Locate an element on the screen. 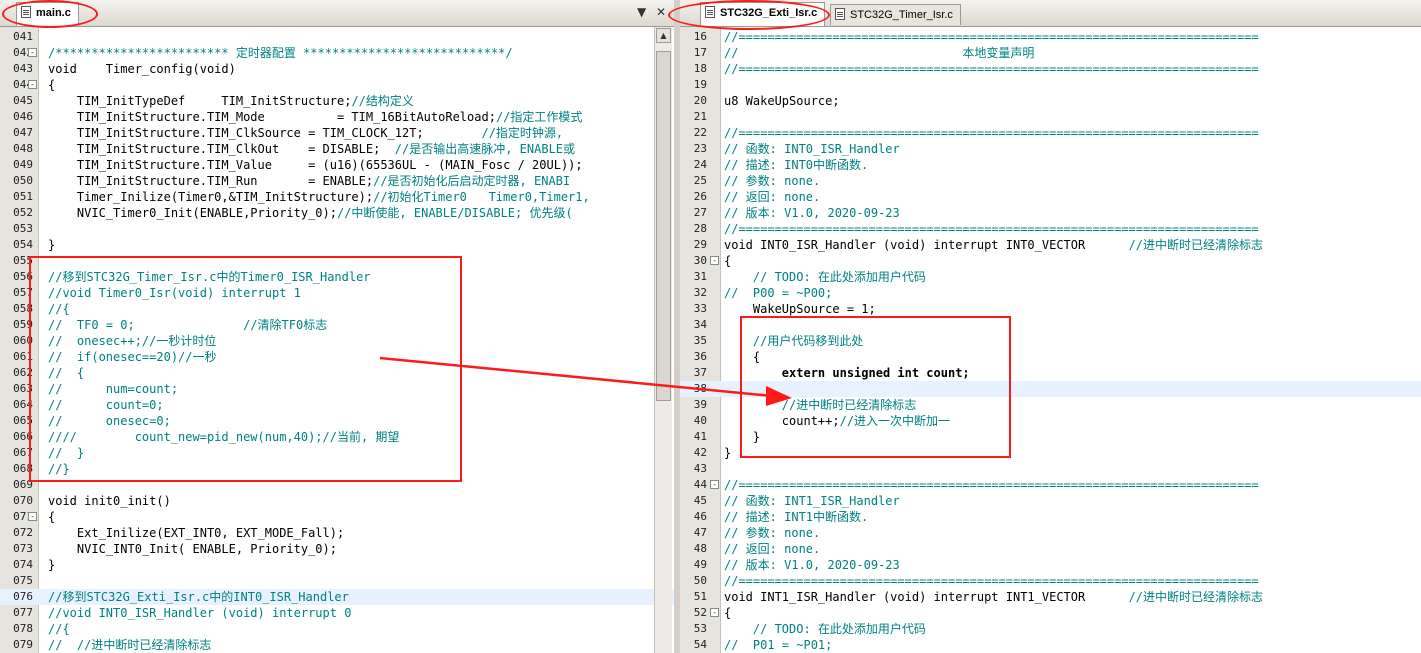 This screenshot has width=1421, height=653. annotation-arrow is located at coordinates (585, 381).